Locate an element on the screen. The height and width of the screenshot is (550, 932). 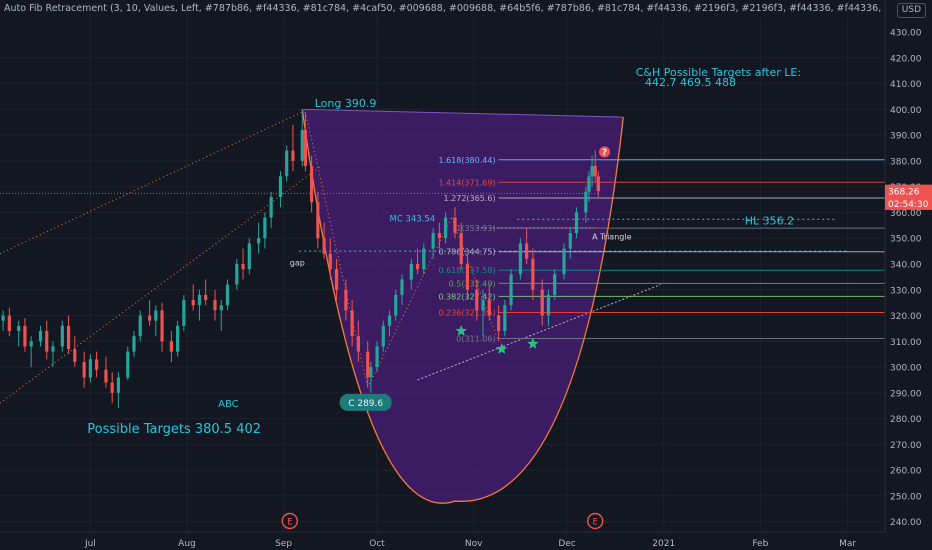
fib-level-label: 0(311.06) is located at coordinates (475, 339).